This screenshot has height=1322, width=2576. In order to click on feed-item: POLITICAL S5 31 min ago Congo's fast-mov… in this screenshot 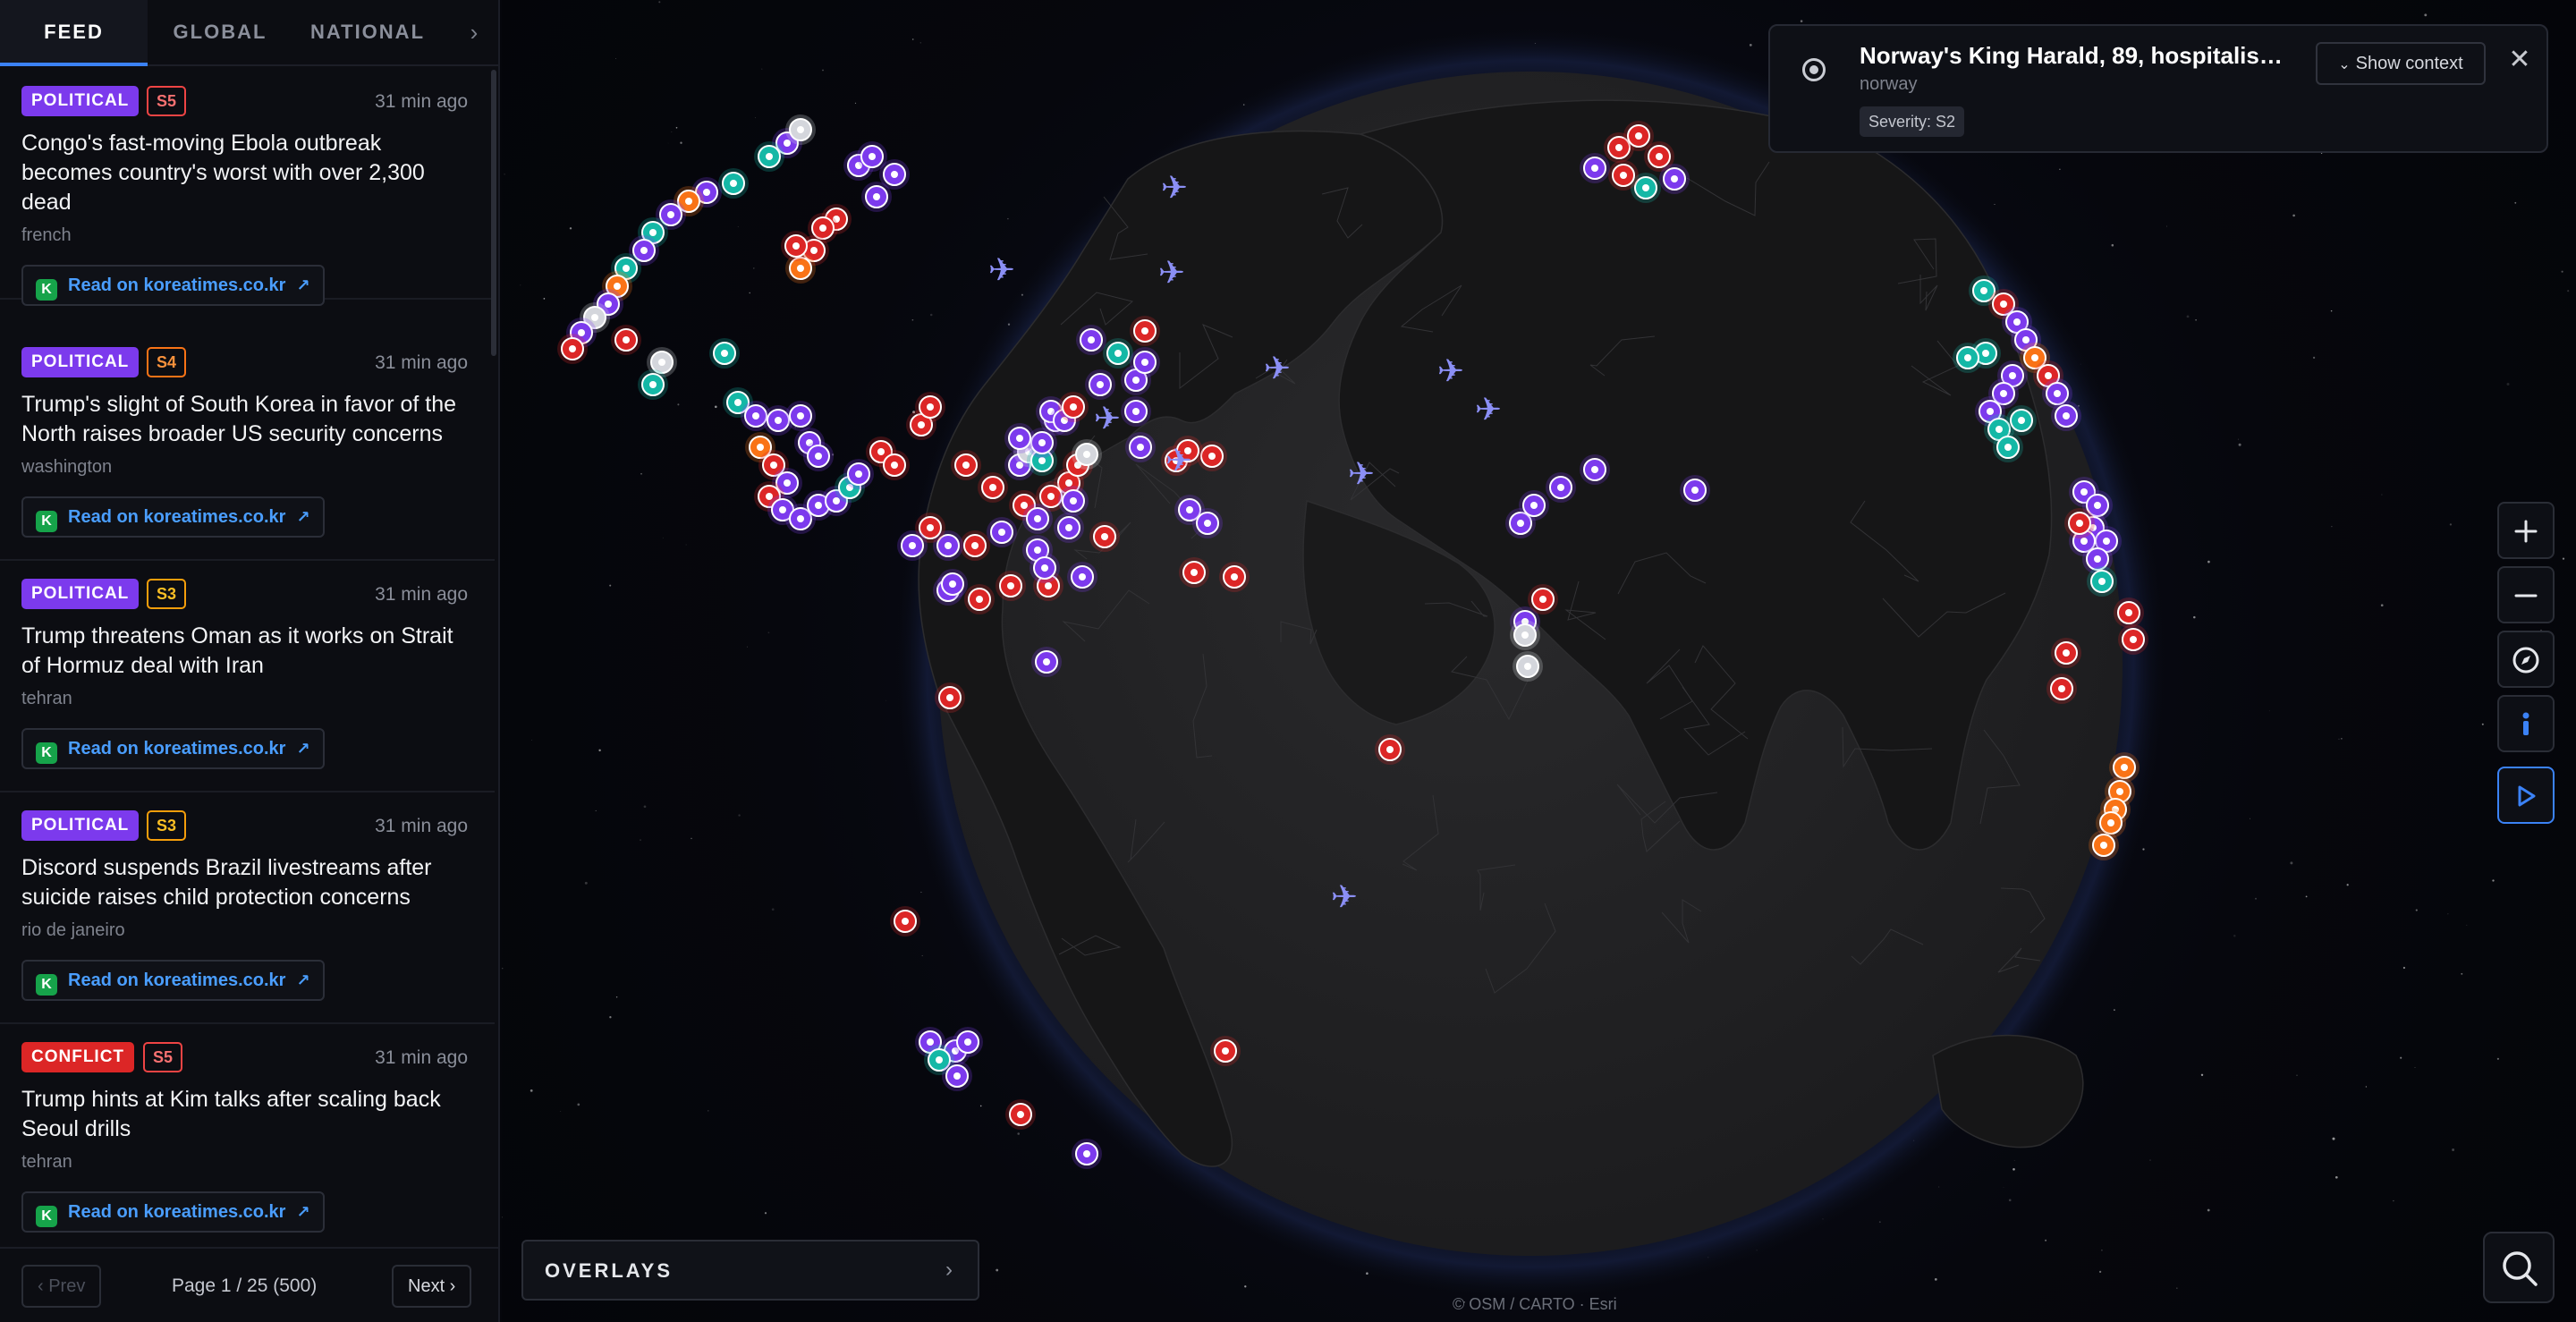, I will do `click(247, 187)`.